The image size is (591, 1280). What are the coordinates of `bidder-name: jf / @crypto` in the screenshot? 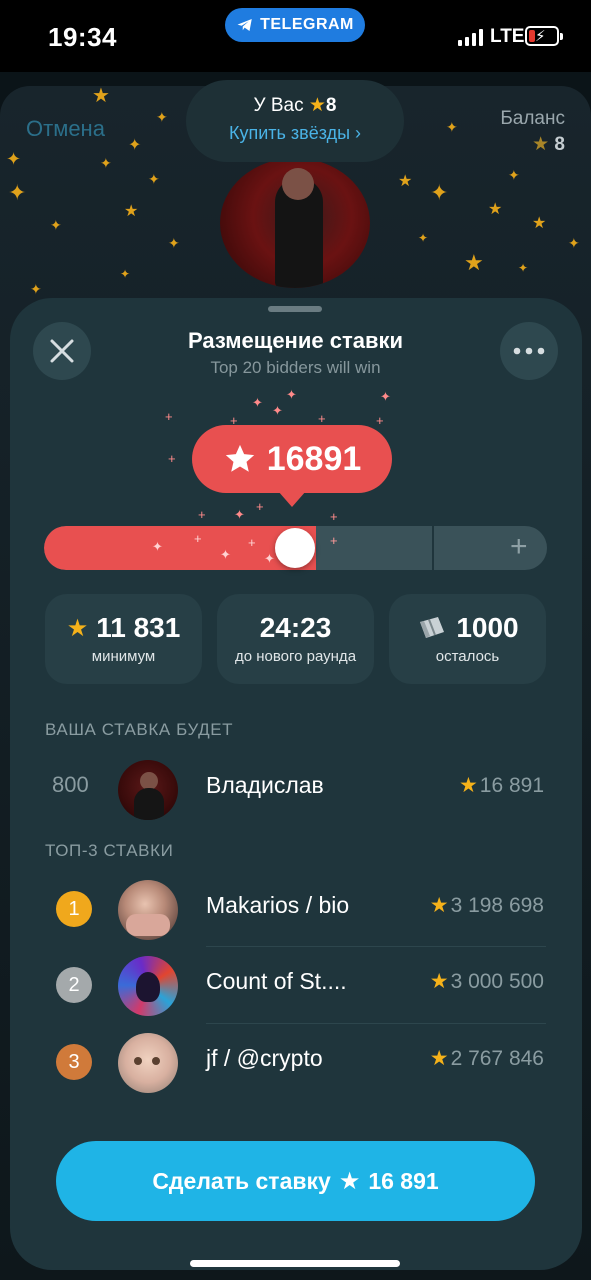 It's located at (264, 1058).